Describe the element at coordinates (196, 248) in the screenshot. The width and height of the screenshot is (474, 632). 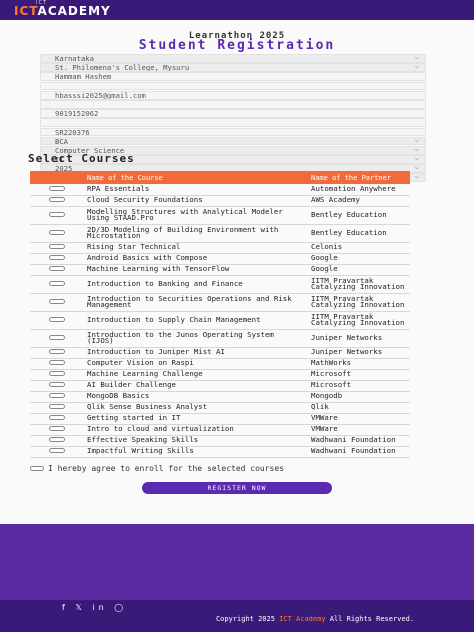
I see `course-name: Rising Star Technical` at that location.